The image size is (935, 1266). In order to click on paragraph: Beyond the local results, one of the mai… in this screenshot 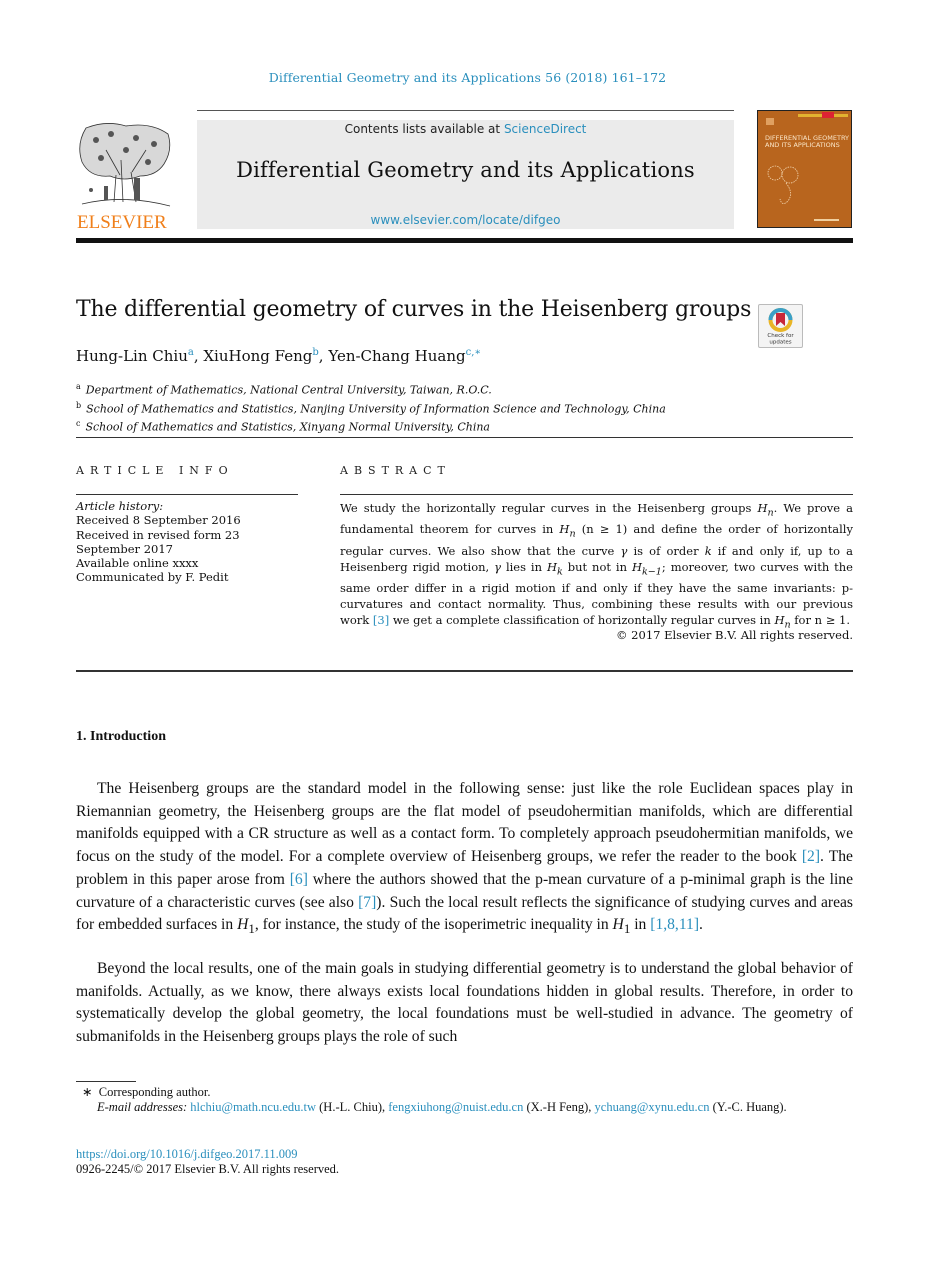, I will do `click(464, 1003)`.